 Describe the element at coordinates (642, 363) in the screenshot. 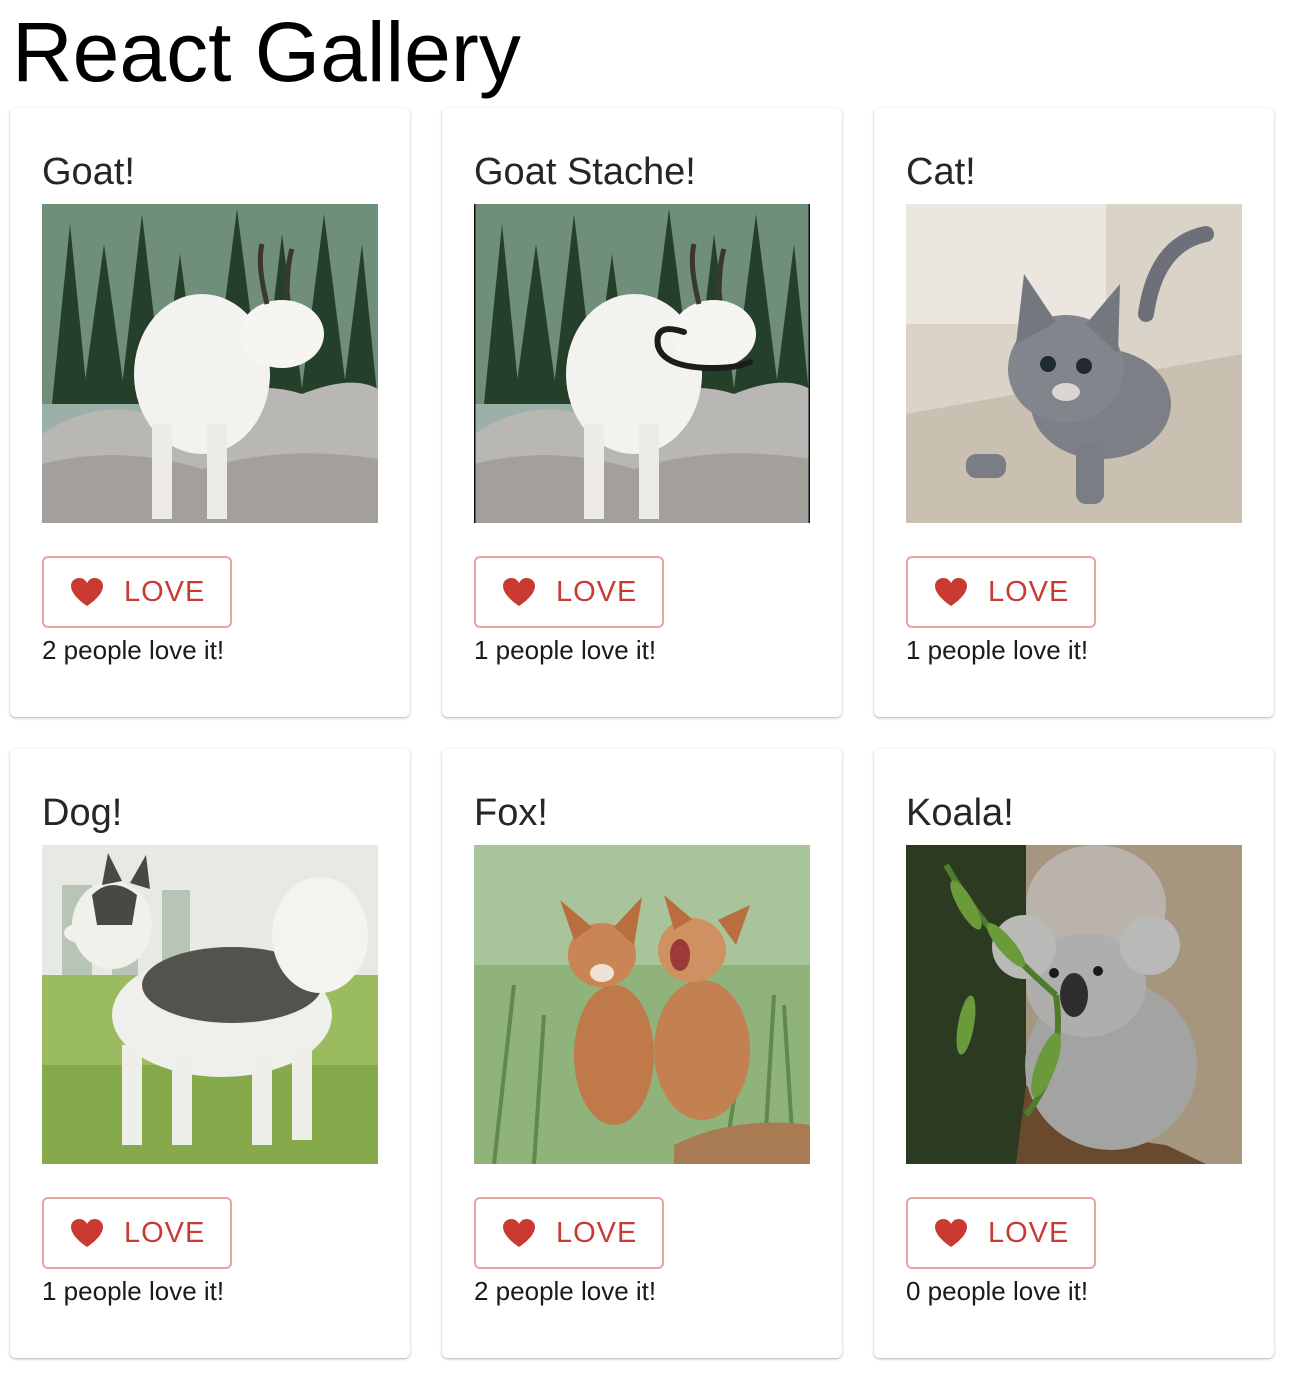

I see `goat-stache-image` at that location.